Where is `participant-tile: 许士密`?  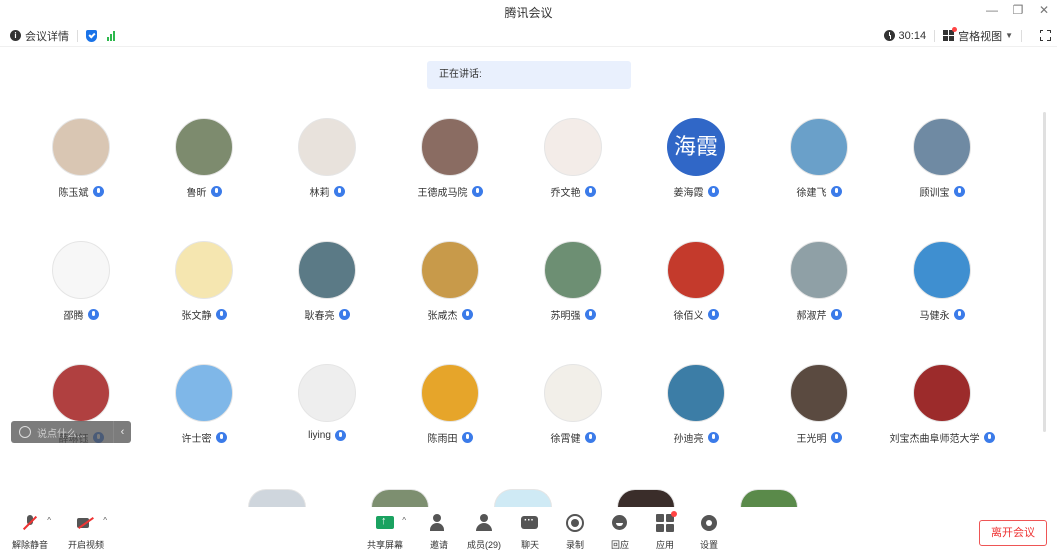
participant-tile: 许士密 is located at coordinates (204, 404).